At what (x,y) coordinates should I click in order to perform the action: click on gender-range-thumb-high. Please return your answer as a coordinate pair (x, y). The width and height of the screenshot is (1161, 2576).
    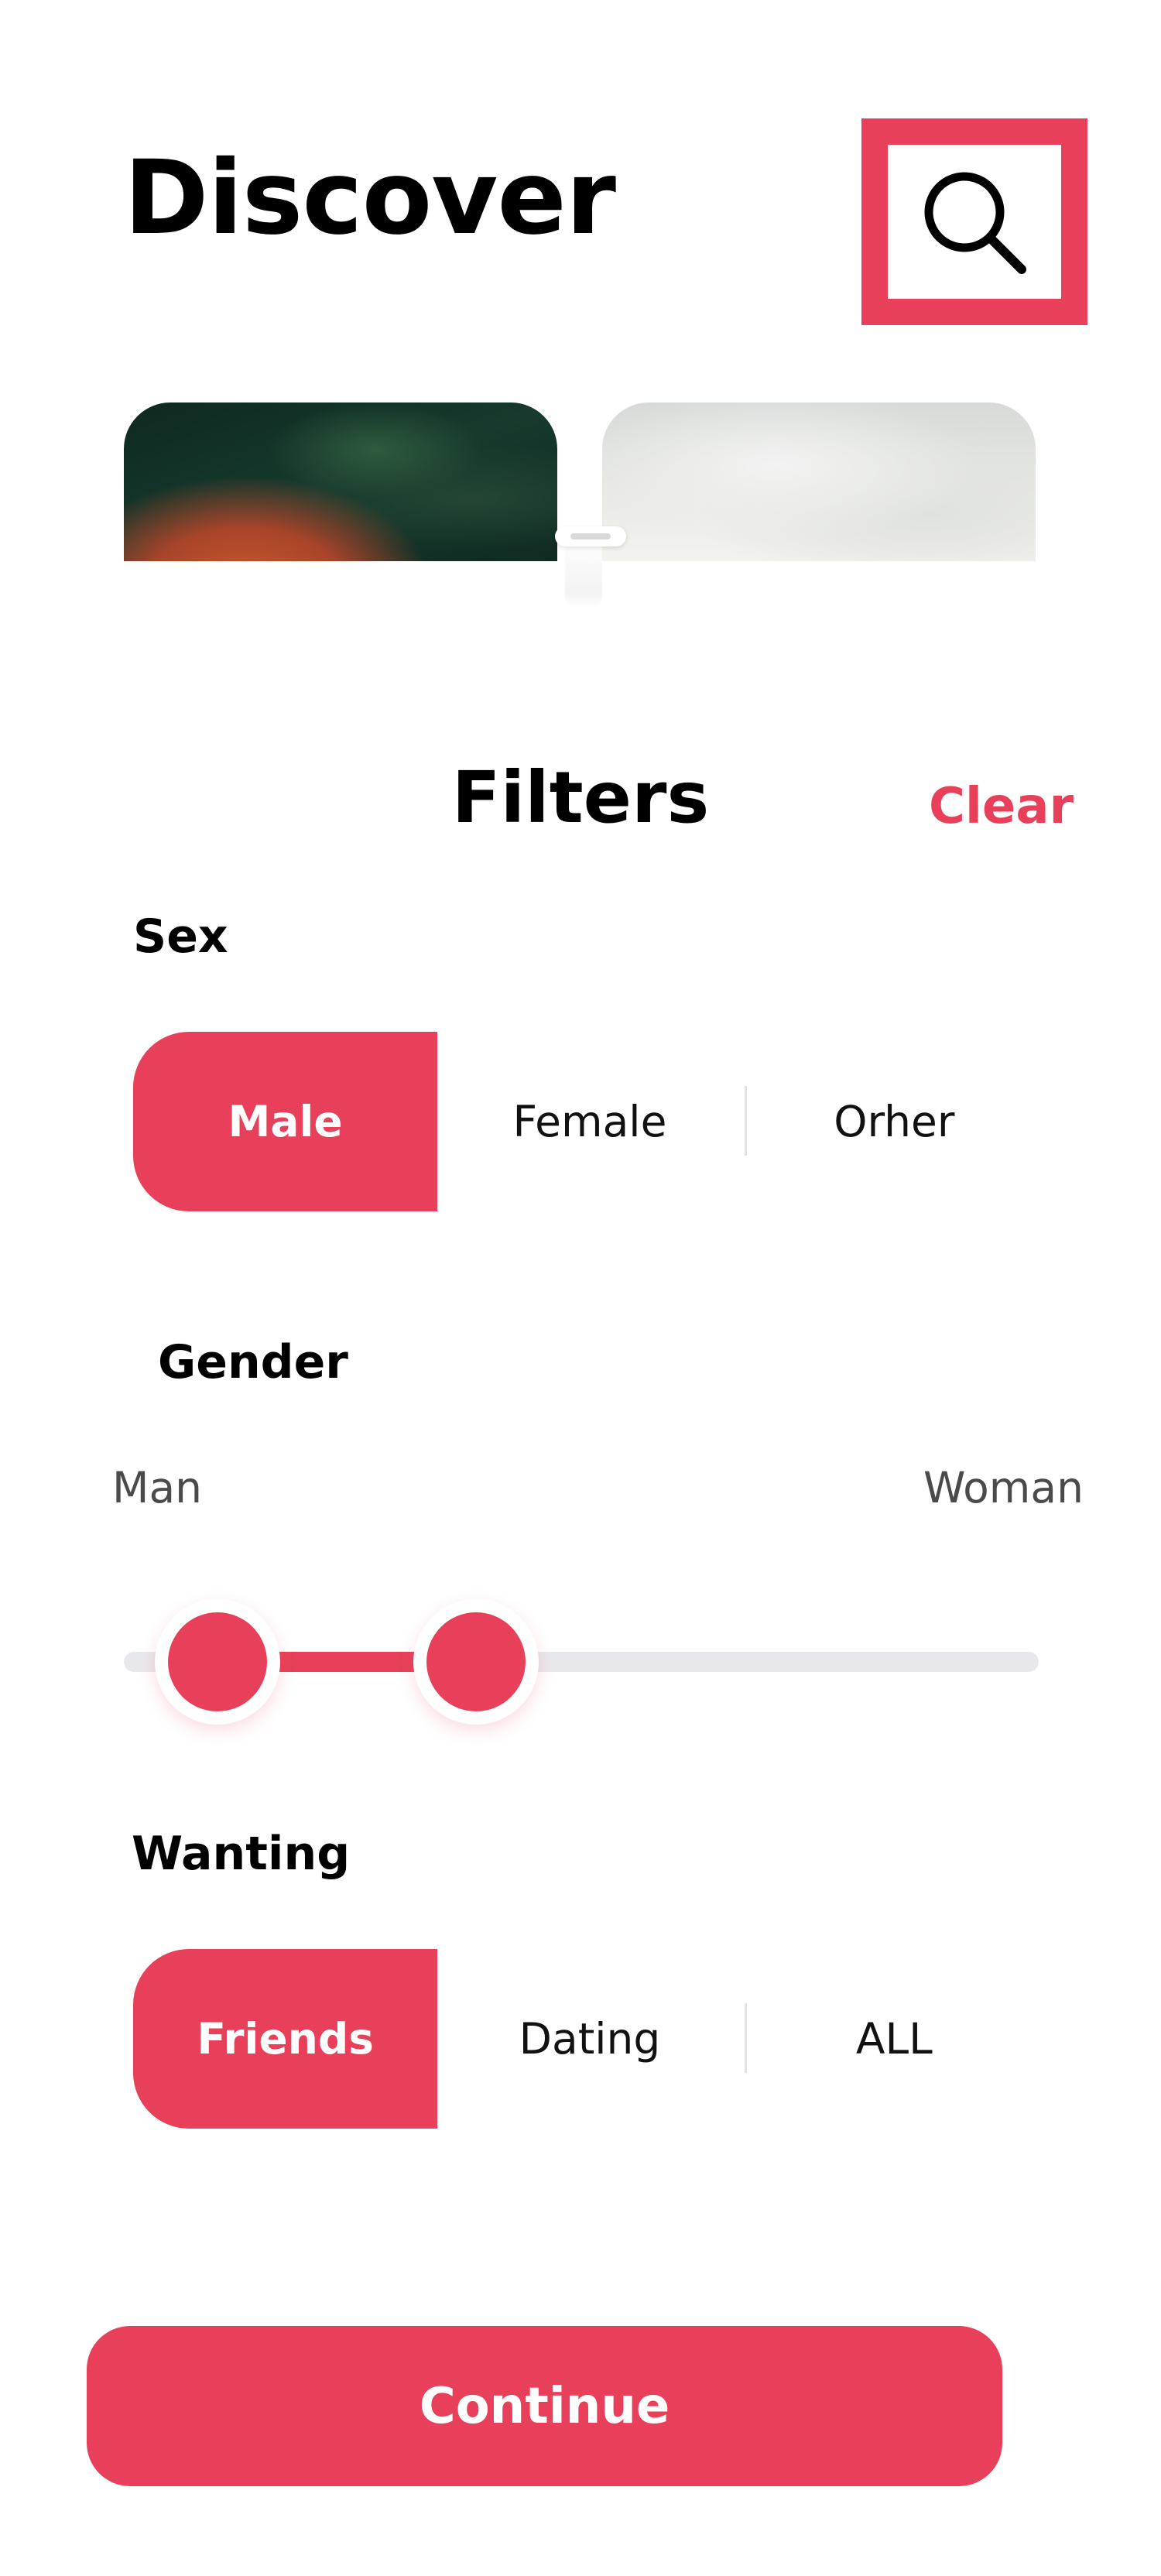
    Looking at the image, I should click on (476, 1662).